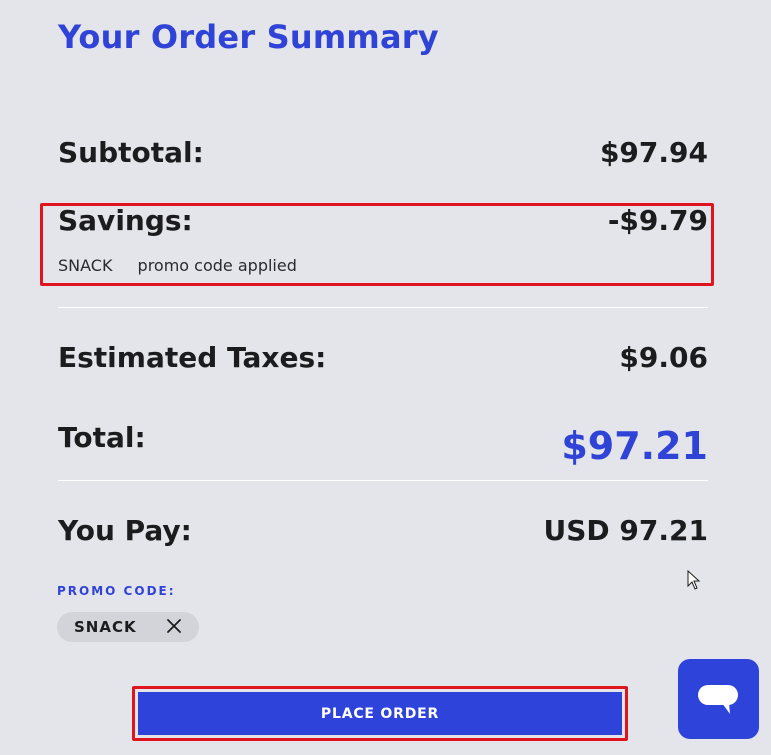 This screenshot has height=755, width=771. I want to click on chat-bubble-icon, so click(718, 699).